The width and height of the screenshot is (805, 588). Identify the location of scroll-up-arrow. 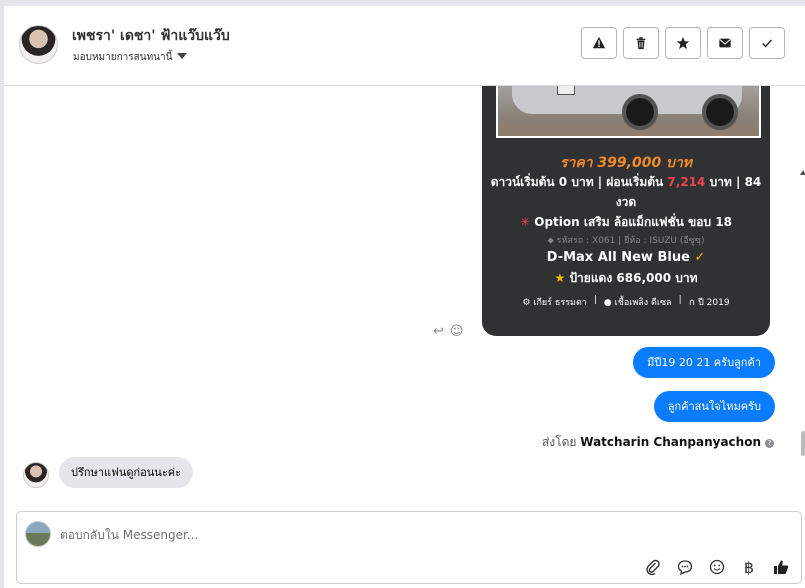
(802, 172).